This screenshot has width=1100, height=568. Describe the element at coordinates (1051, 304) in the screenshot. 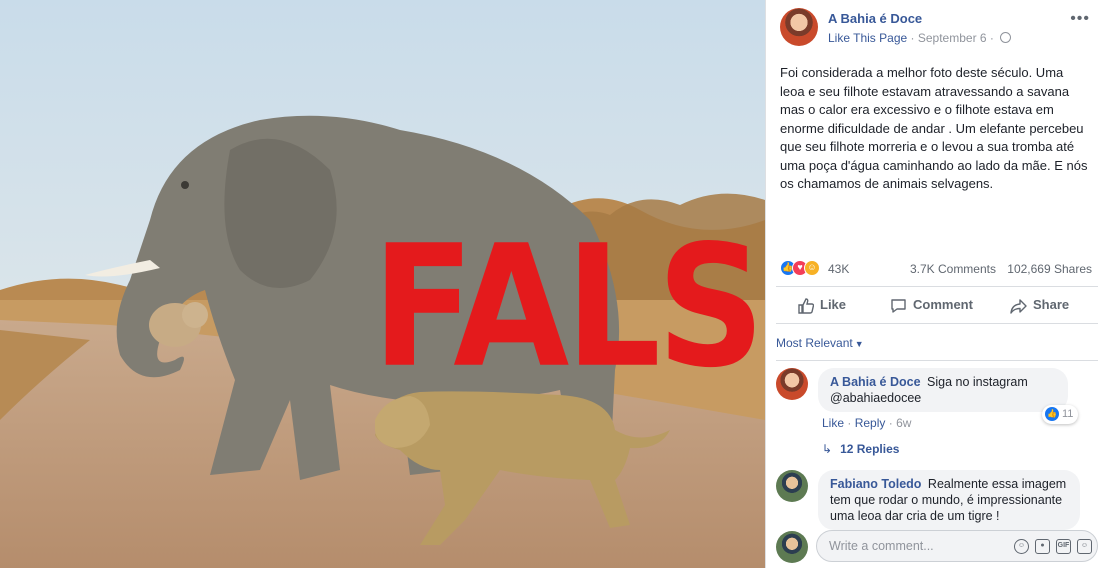

I see `share-button-label: Share` at that location.